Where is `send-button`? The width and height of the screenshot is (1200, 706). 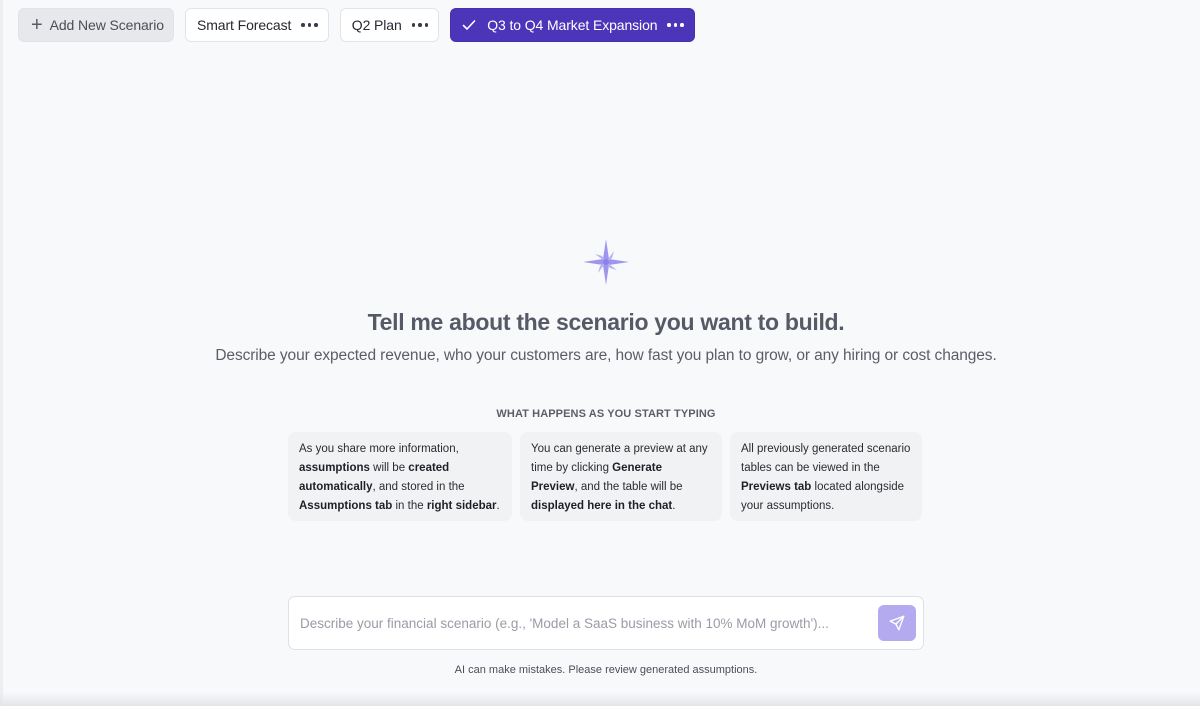 send-button is located at coordinates (897, 623).